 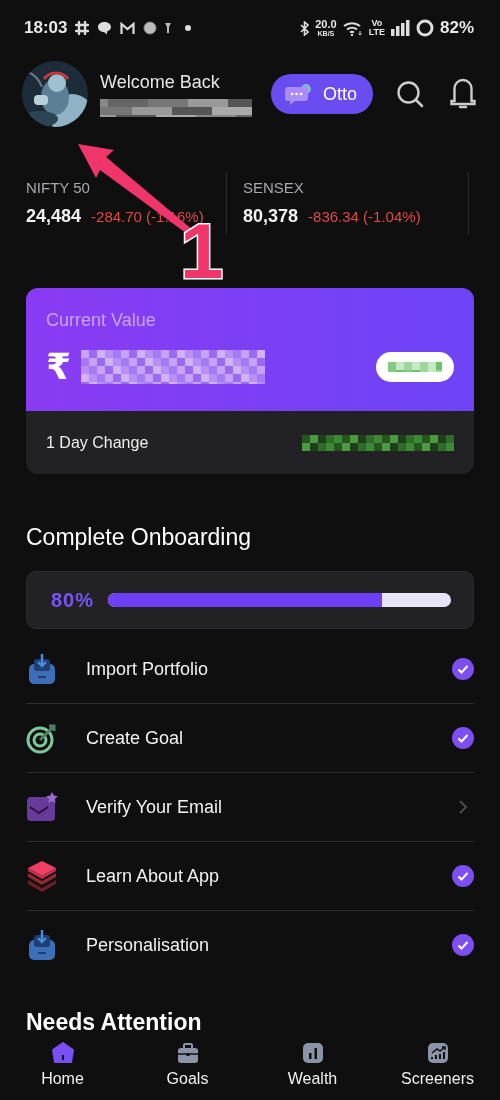 I want to click on search-icon, so click(x=410, y=94).